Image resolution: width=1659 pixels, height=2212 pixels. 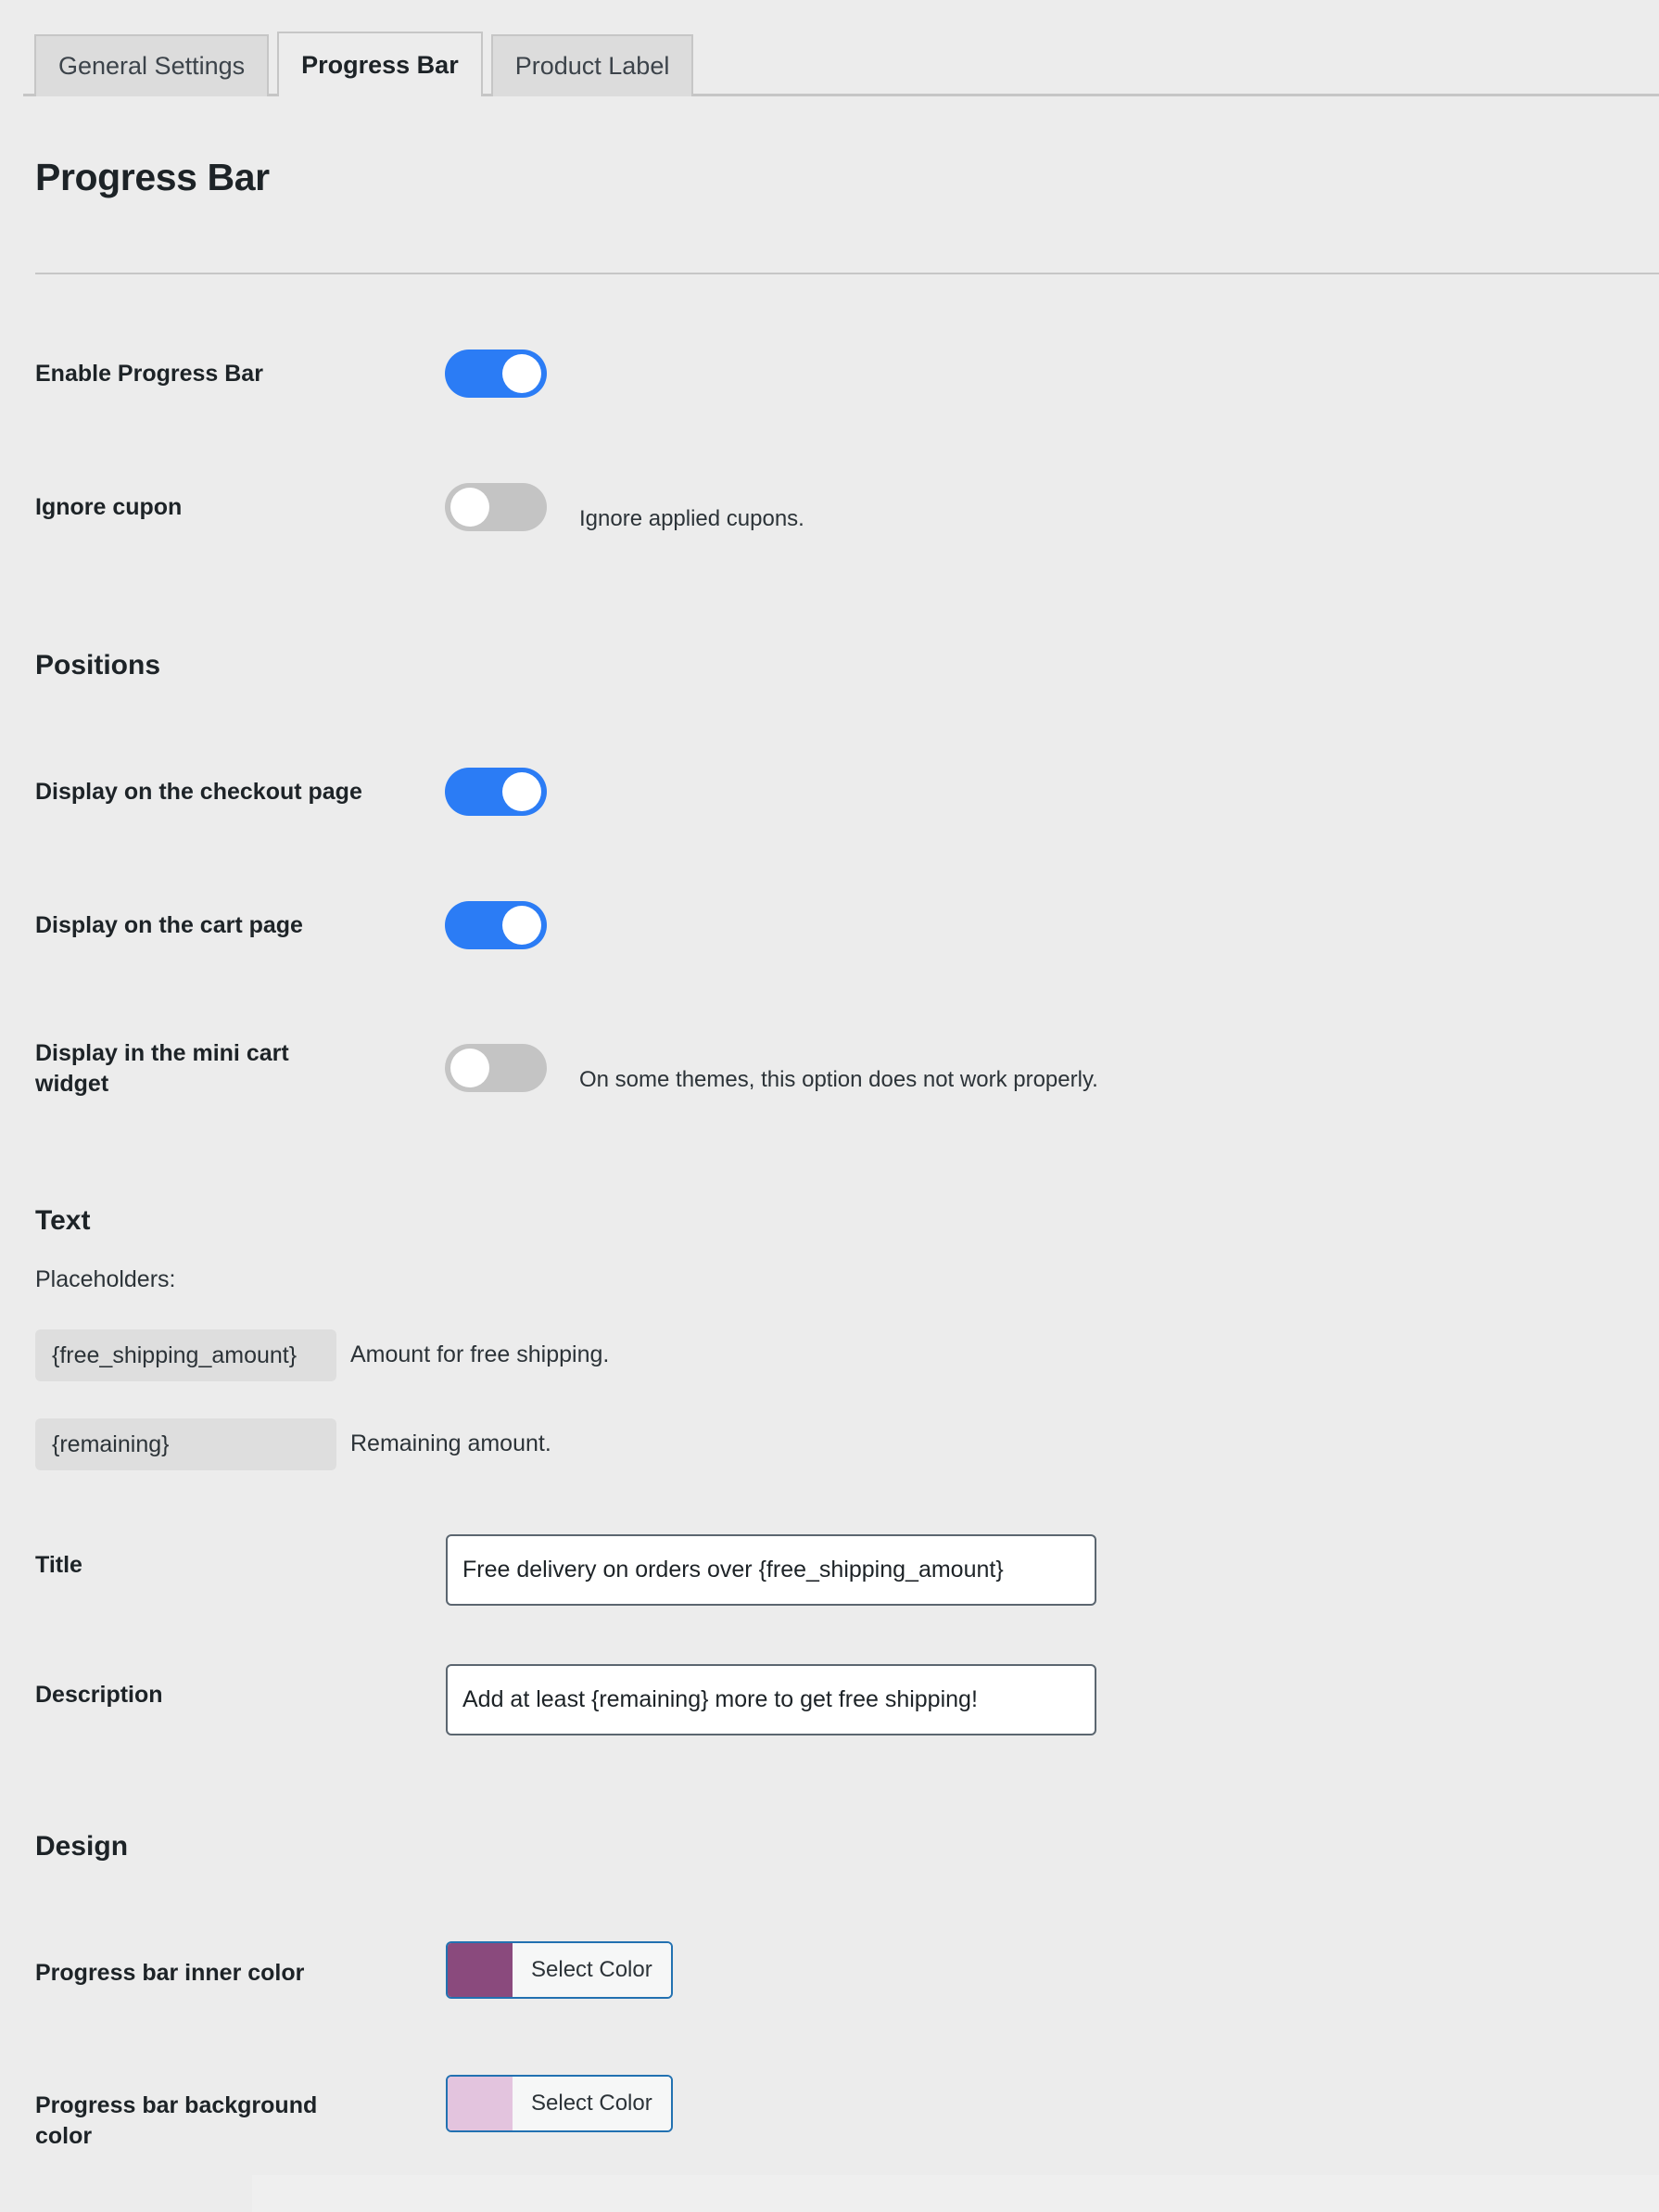 What do you see at coordinates (496, 1068) in the screenshot?
I see `display-mini-cart-widget-toggle` at bounding box center [496, 1068].